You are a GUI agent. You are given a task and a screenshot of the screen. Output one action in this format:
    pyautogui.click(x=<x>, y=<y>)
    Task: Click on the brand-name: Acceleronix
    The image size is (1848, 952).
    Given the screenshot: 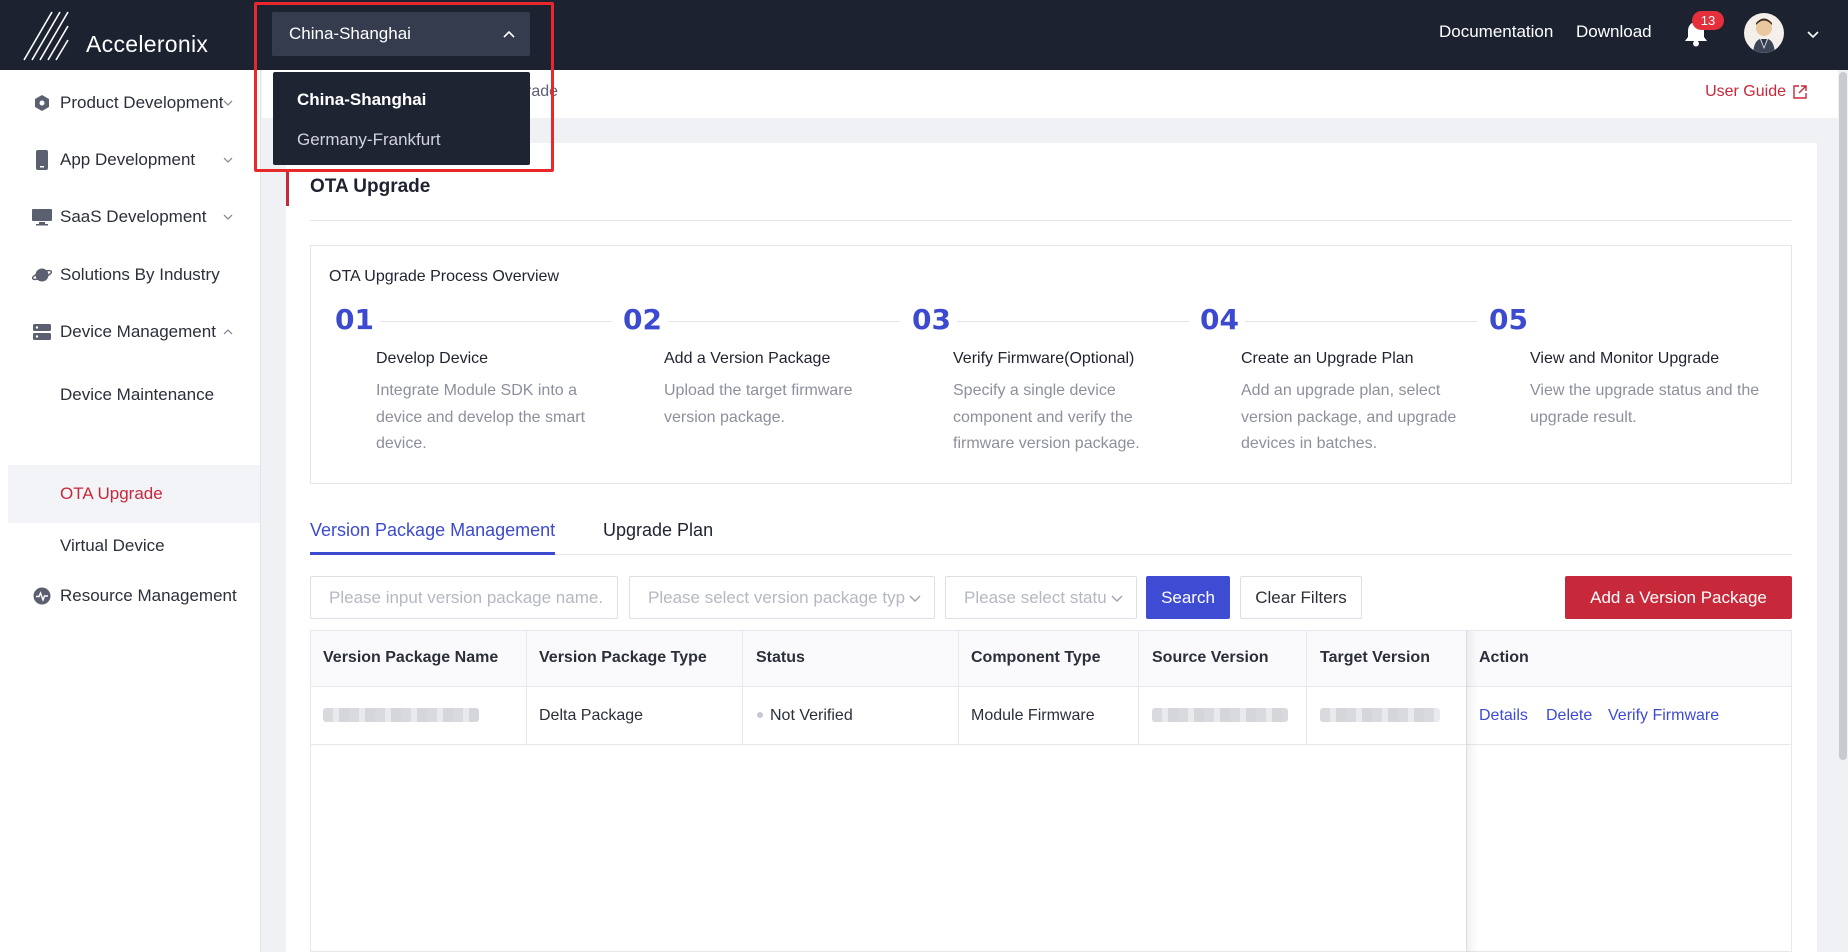 What is the action you would take?
    pyautogui.click(x=147, y=43)
    